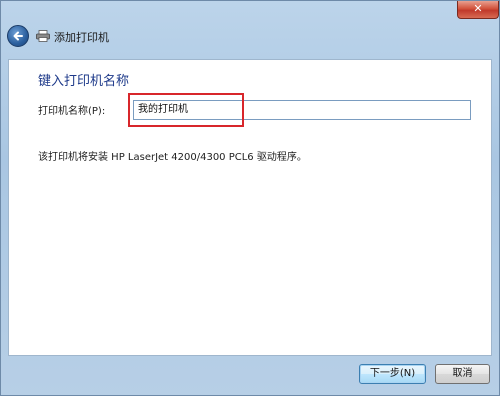  Describe the element at coordinates (302, 110) in the screenshot. I see `printer-name-input: 我的打印机` at that location.